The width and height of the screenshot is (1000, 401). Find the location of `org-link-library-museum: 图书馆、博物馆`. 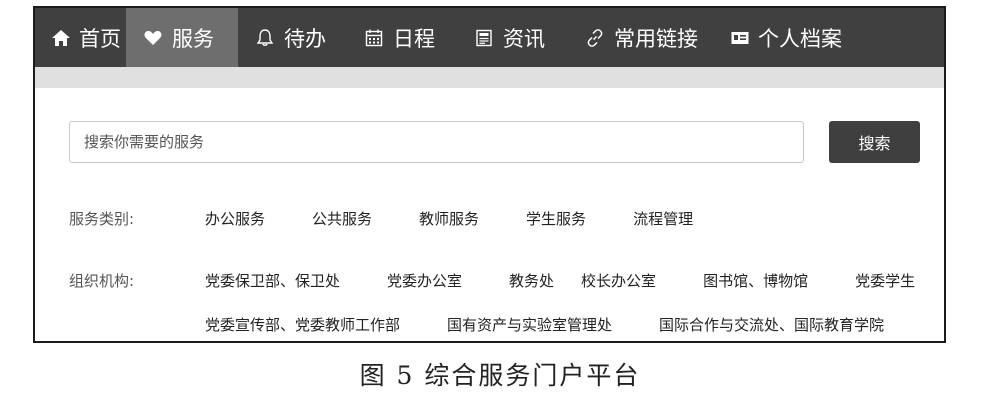

org-link-library-museum: 图书馆、博物馆 is located at coordinates (755, 280).